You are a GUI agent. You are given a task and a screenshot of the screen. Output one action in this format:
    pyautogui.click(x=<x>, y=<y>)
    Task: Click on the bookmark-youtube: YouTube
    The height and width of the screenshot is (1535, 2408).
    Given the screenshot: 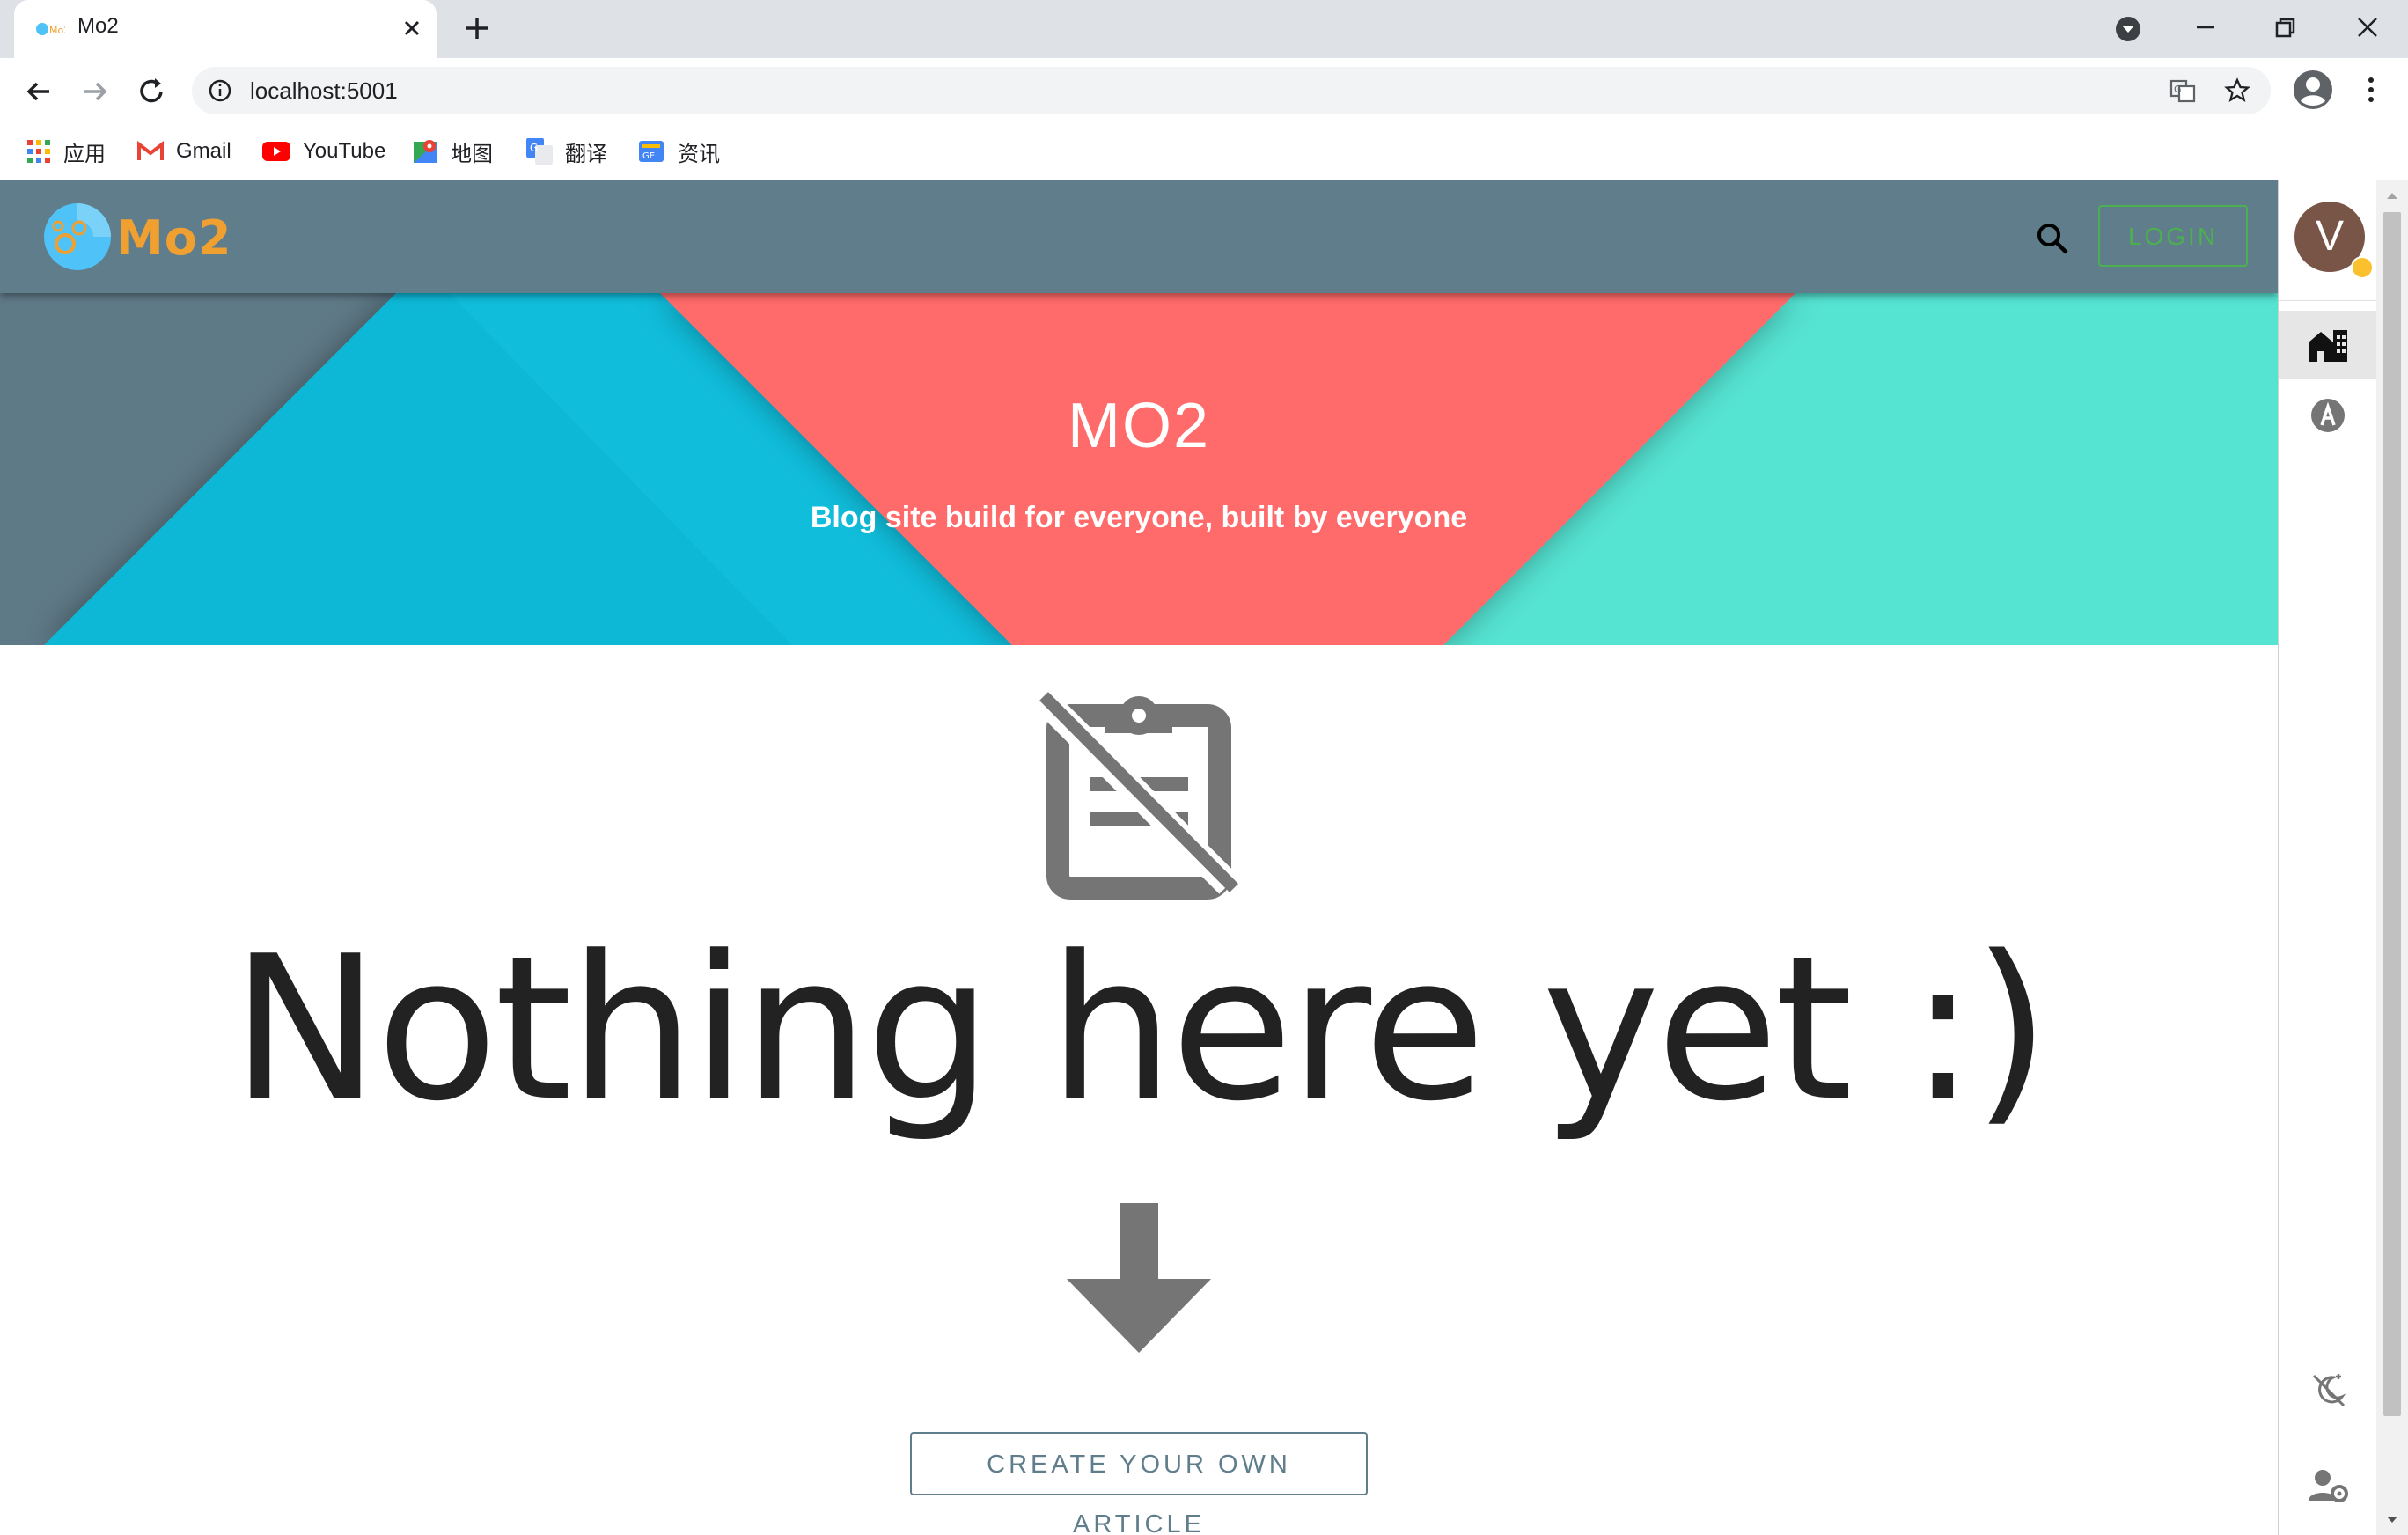 What is the action you would take?
    pyautogui.click(x=323, y=151)
    